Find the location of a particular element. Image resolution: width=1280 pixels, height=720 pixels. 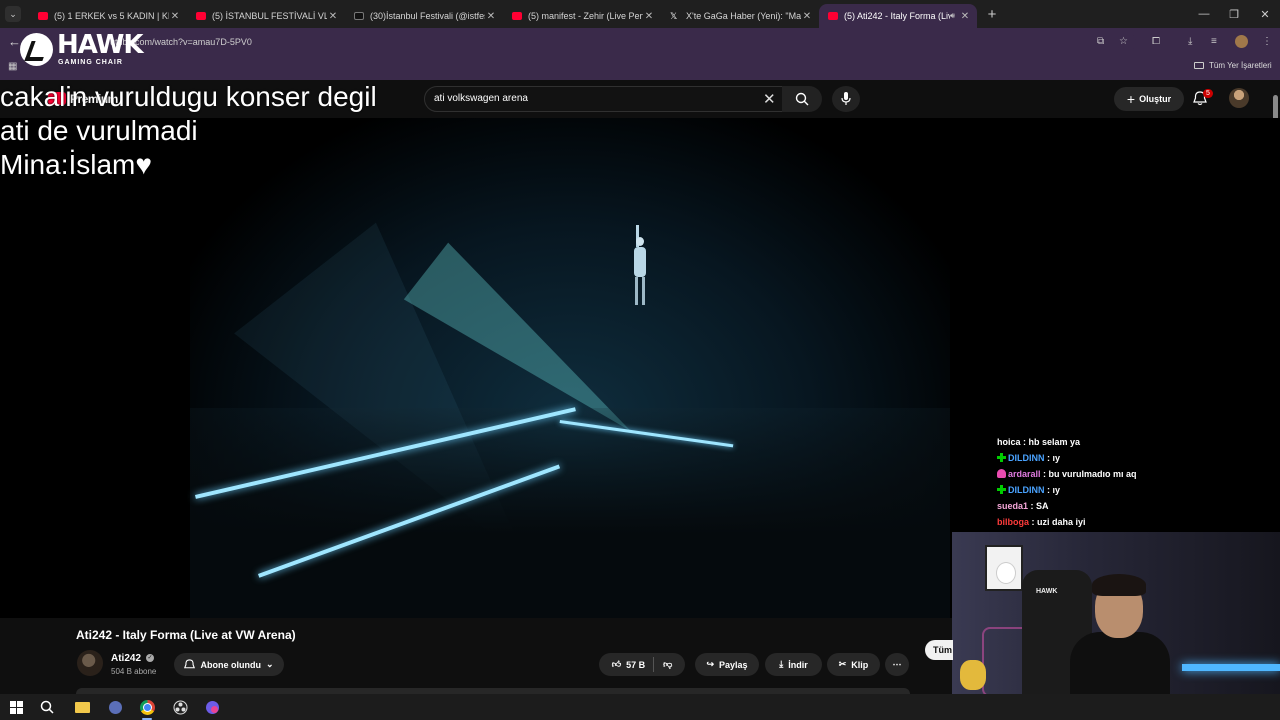

like-count: 57 B is located at coordinates (636, 664).